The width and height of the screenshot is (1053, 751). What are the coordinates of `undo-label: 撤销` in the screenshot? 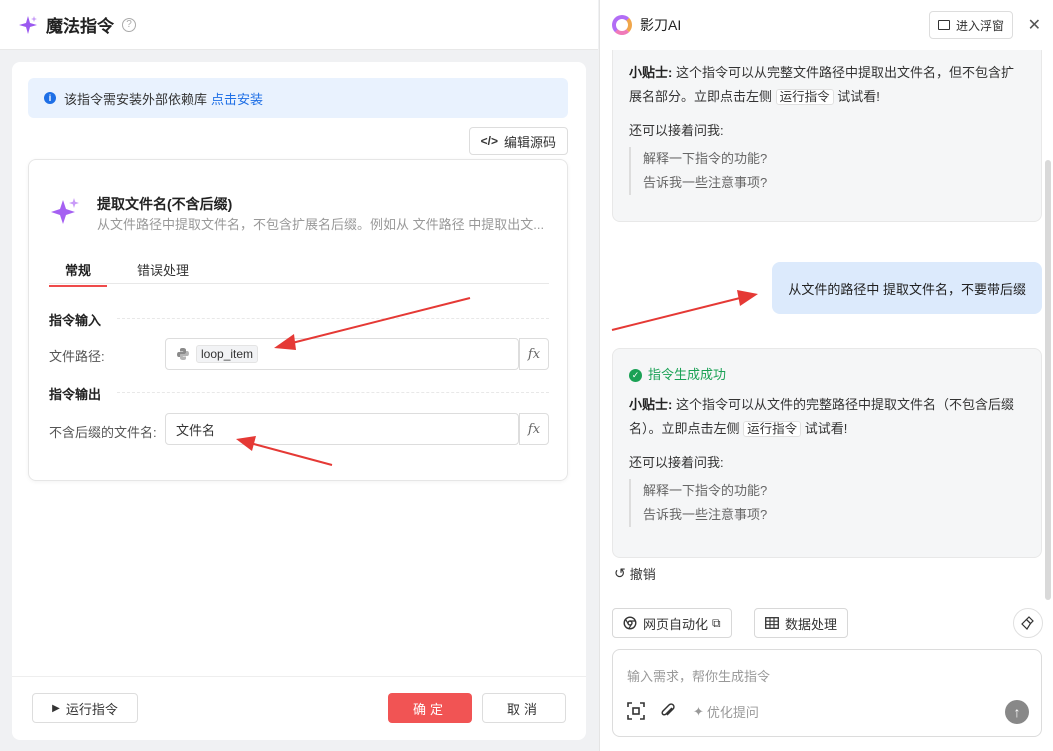 It's located at (642, 574).